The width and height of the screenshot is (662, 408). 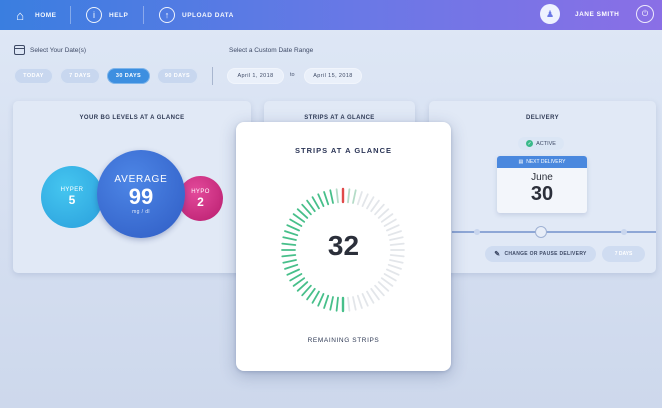 What do you see at coordinates (167, 15) in the screenshot?
I see `upload-icon: ↑` at bounding box center [167, 15].